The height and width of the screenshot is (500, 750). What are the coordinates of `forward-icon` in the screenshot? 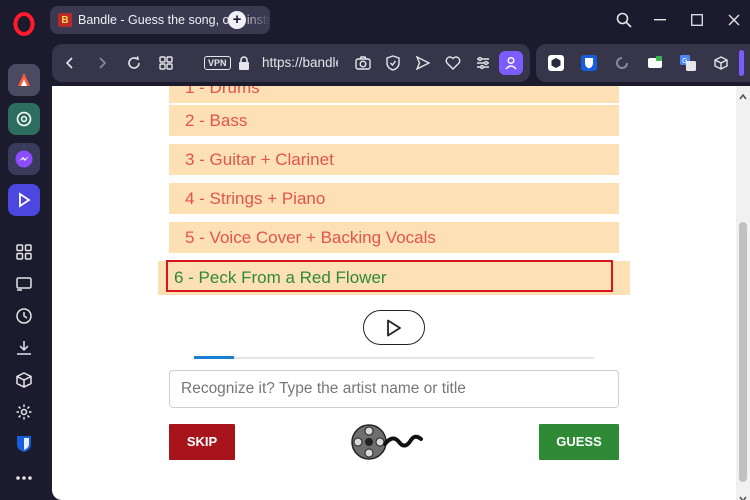 It's located at (102, 63).